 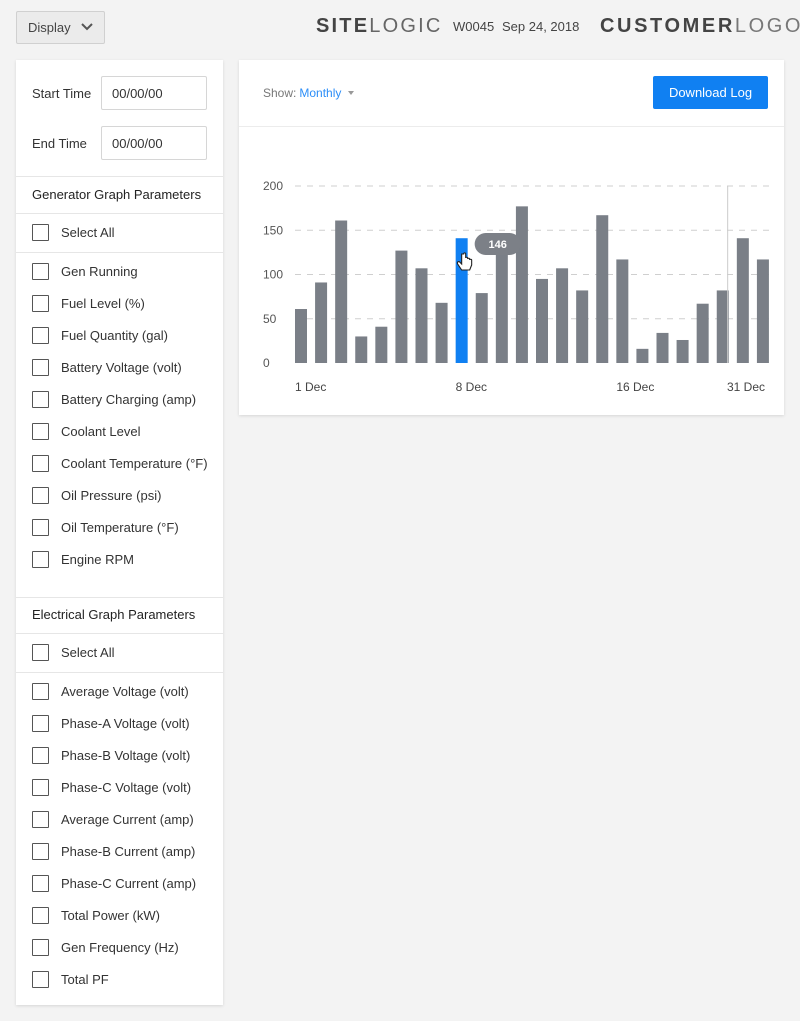 I want to click on period-dropdown: Show: Monthly, so click(x=309, y=93).